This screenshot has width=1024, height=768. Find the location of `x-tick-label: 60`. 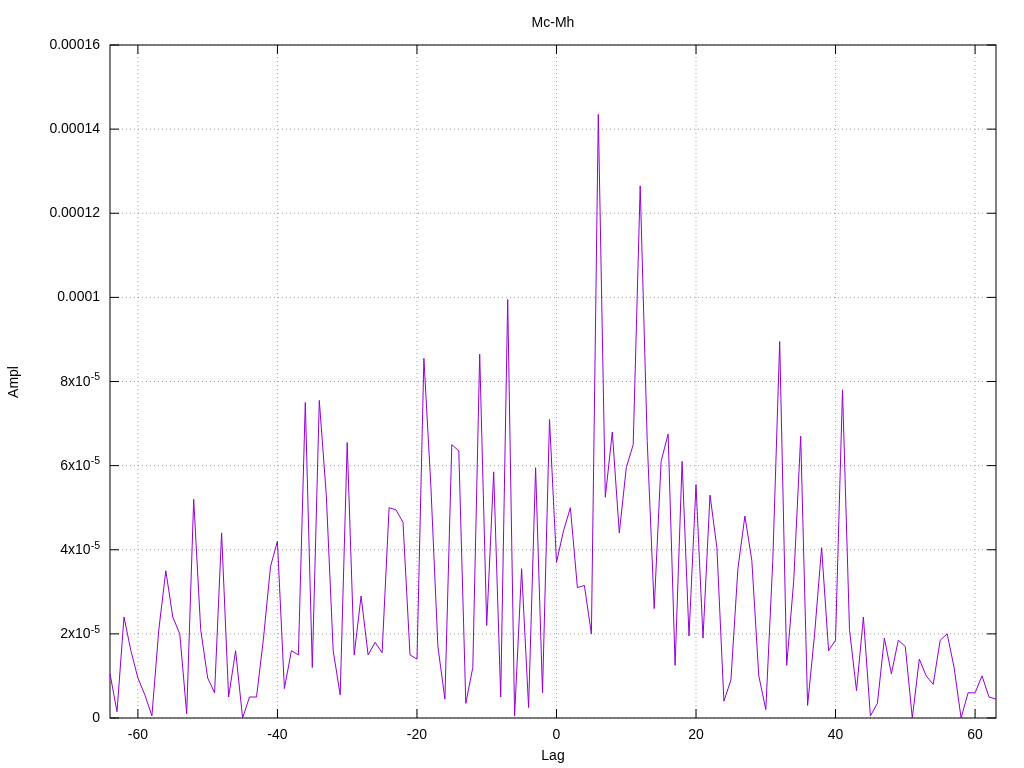

x-tick-label: 60 is located at coordinates (975, 734).